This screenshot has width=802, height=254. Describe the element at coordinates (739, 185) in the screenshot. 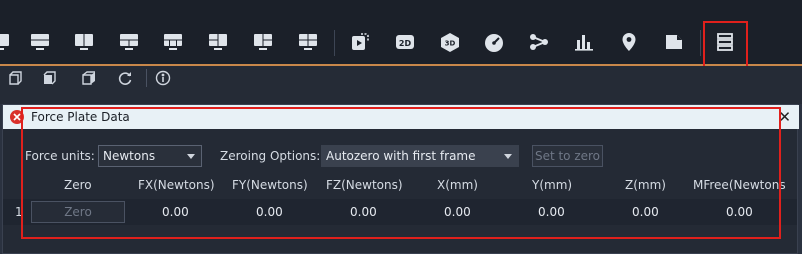

I see `column-header-mfree: MFree(Newtons` at that location.